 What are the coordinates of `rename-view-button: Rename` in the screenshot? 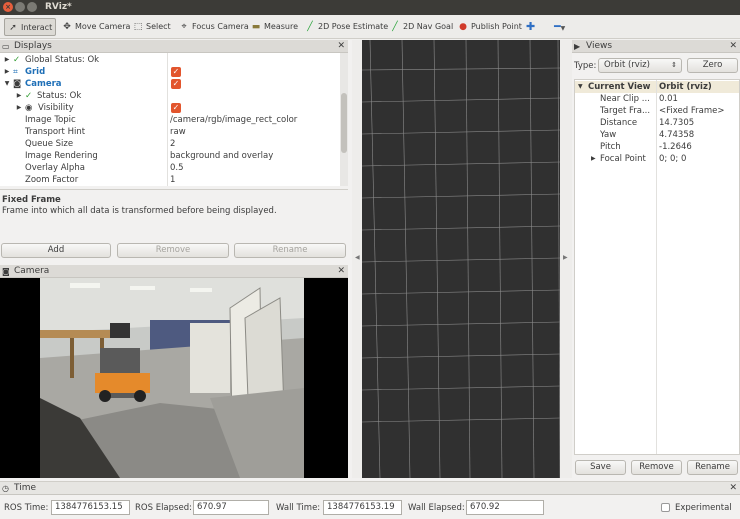 It's located at (712, 467).